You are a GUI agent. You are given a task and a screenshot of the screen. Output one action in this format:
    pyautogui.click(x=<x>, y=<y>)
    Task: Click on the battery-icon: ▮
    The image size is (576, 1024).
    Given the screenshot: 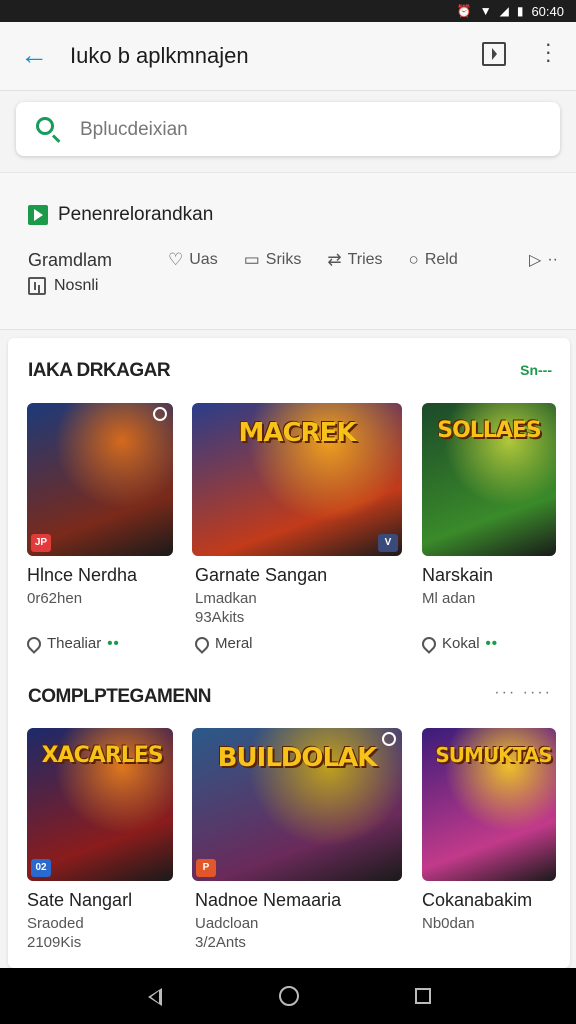 What is the action you would take?
    pyautogui.click(x=520, y=11)
    